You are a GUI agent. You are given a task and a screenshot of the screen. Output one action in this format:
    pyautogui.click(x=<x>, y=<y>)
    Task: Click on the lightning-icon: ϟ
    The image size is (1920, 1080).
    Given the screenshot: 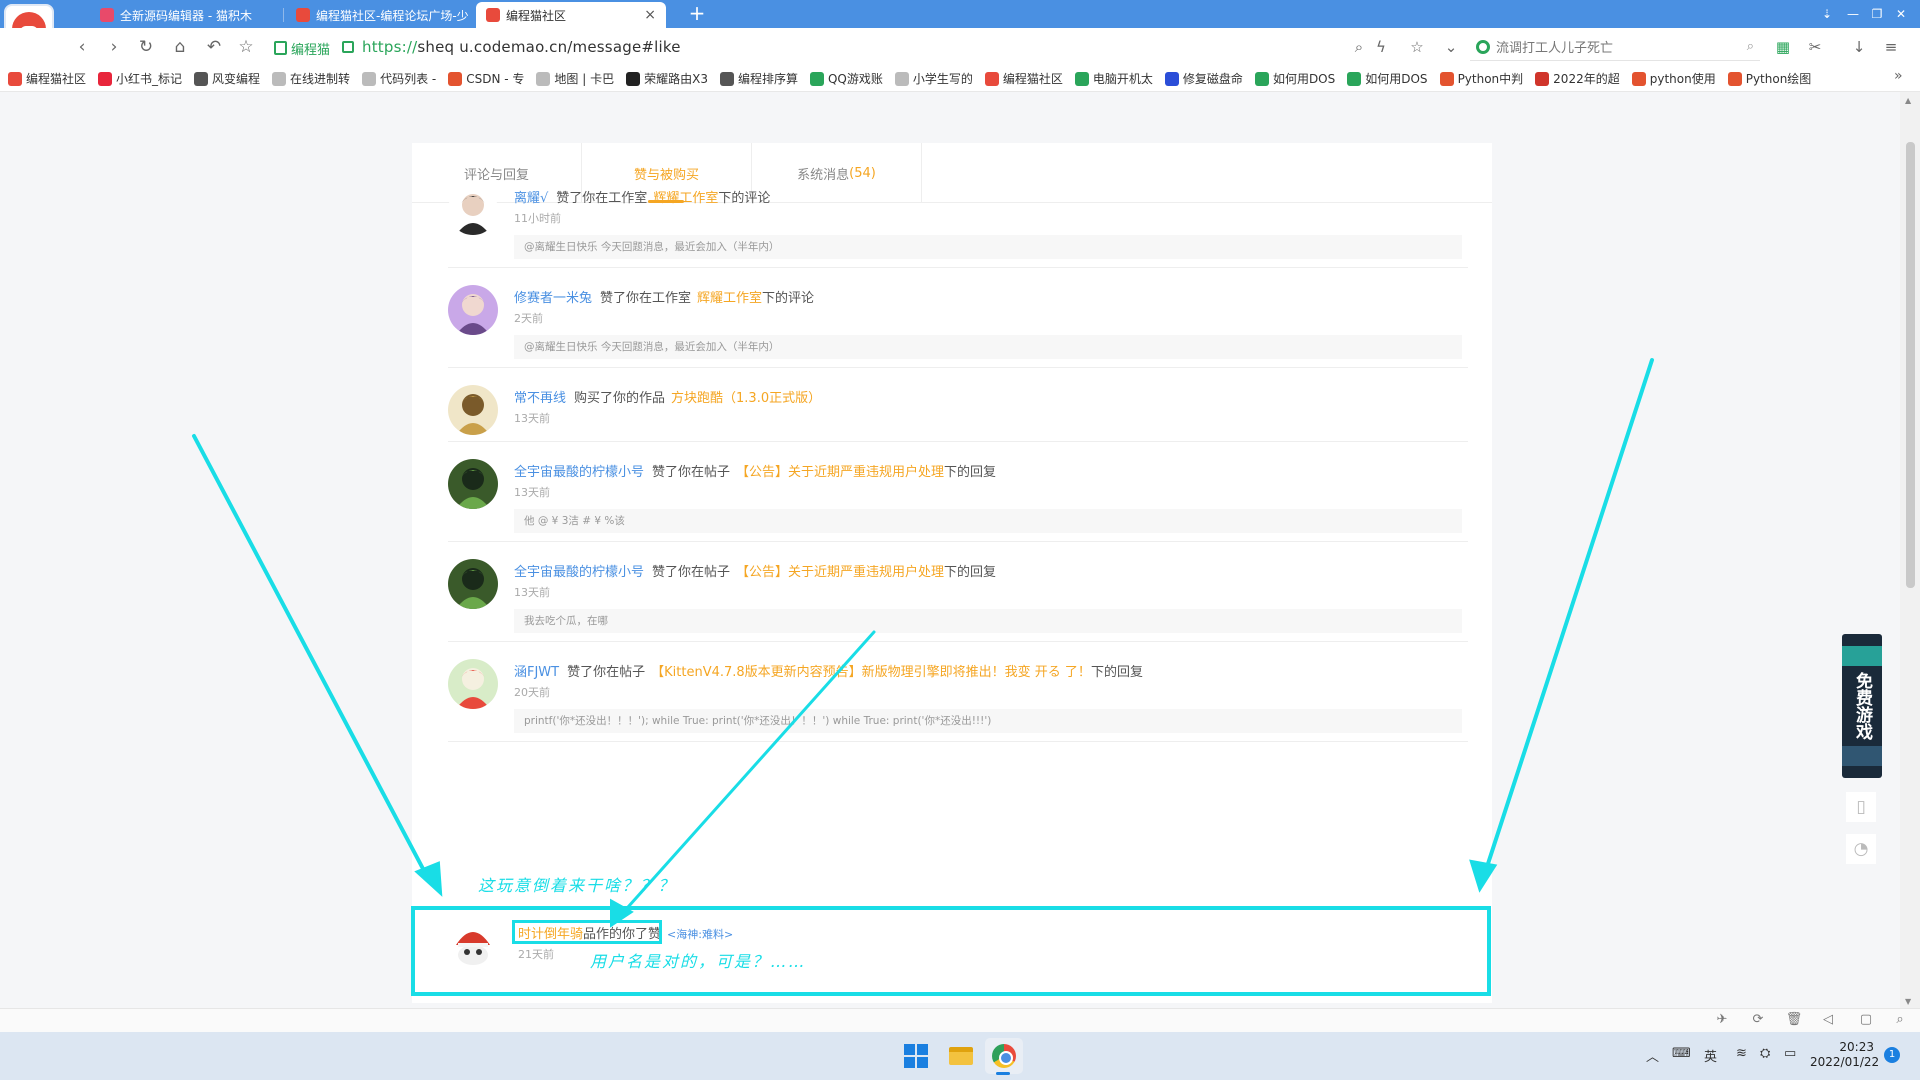 What is the action you would take?
    pyautogui.click(x=1381, y=47)
    